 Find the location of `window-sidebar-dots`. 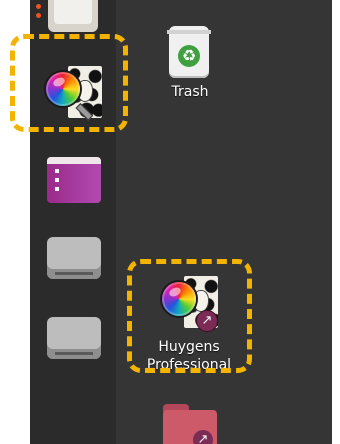

window-sidebar-dots is located at coordinates (57, 181).